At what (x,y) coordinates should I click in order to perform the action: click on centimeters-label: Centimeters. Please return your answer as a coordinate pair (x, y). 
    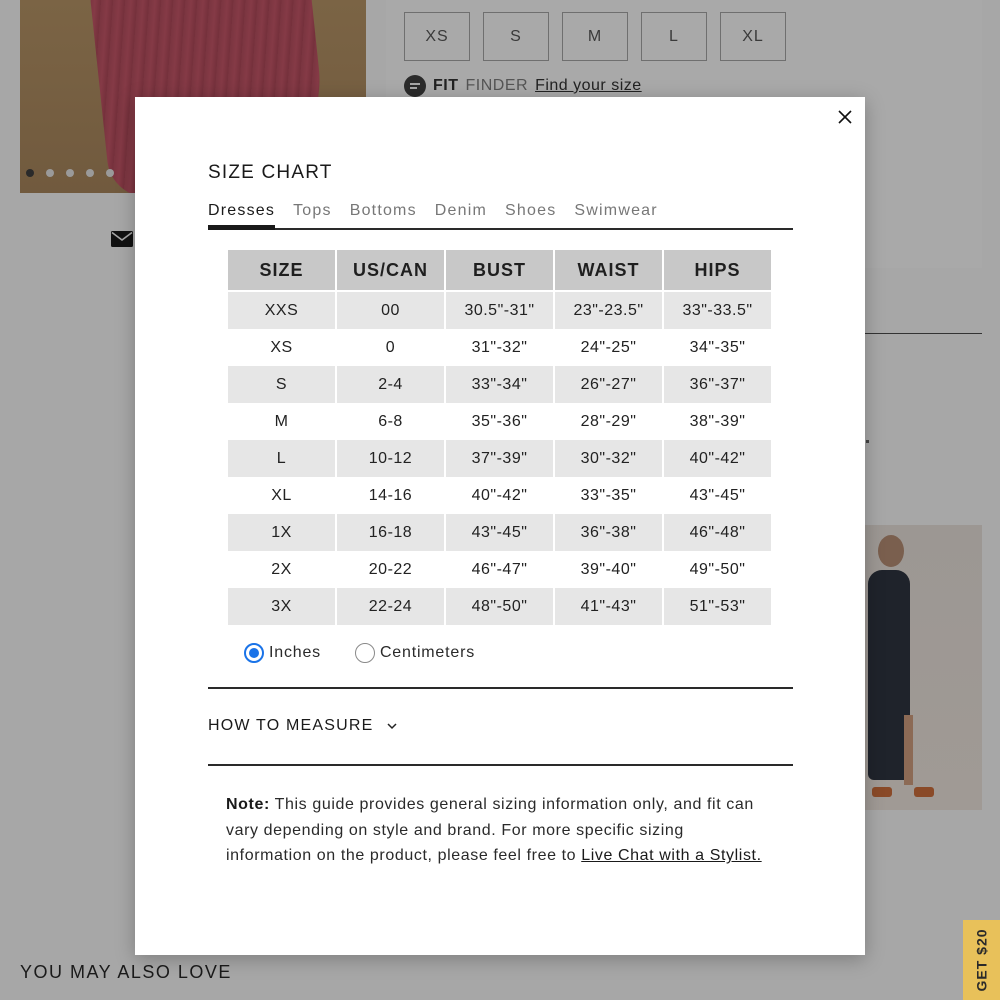
    Looking at the image, I should click on (427, 652).